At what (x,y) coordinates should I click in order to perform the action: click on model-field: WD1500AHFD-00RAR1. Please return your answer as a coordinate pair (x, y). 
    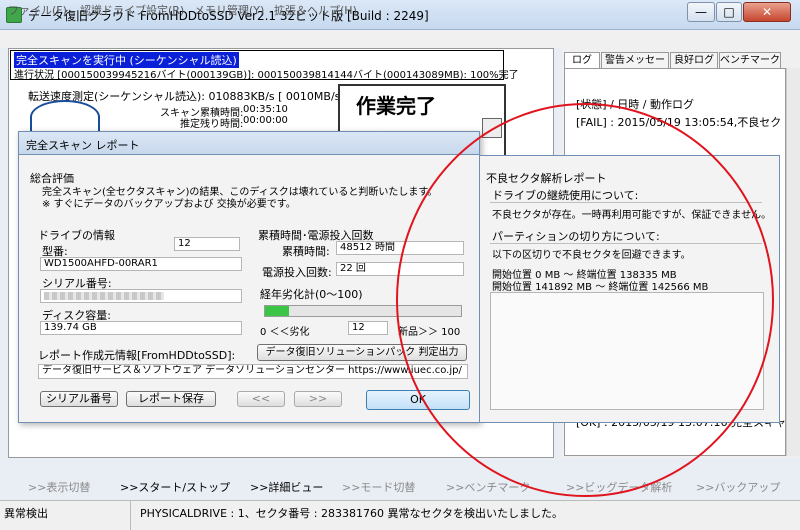
    Looking at the image, I should click on (141, 264).